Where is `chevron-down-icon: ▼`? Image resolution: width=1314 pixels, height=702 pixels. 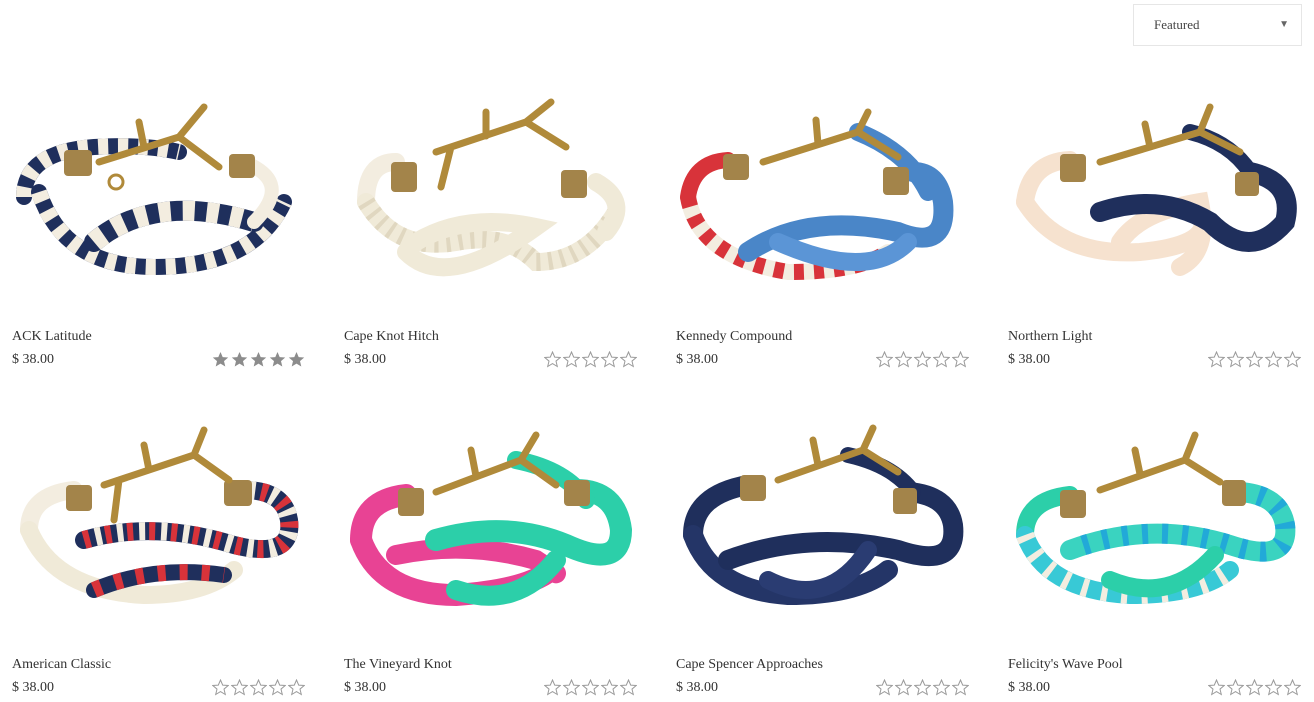
chevron-down-icon: ▼ is located at coordinates (1284, 24).